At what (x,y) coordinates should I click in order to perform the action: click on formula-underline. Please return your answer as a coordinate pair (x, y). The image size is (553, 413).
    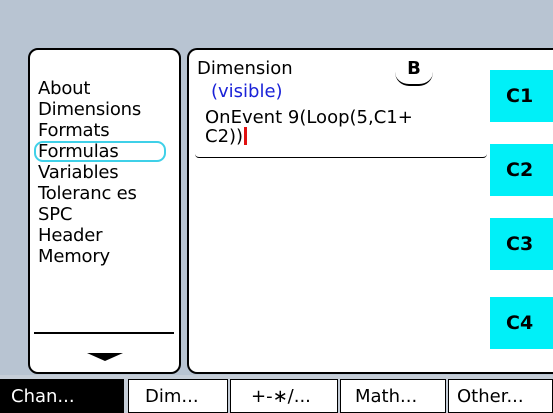
    Looking at the image, I should click on (341, 156).